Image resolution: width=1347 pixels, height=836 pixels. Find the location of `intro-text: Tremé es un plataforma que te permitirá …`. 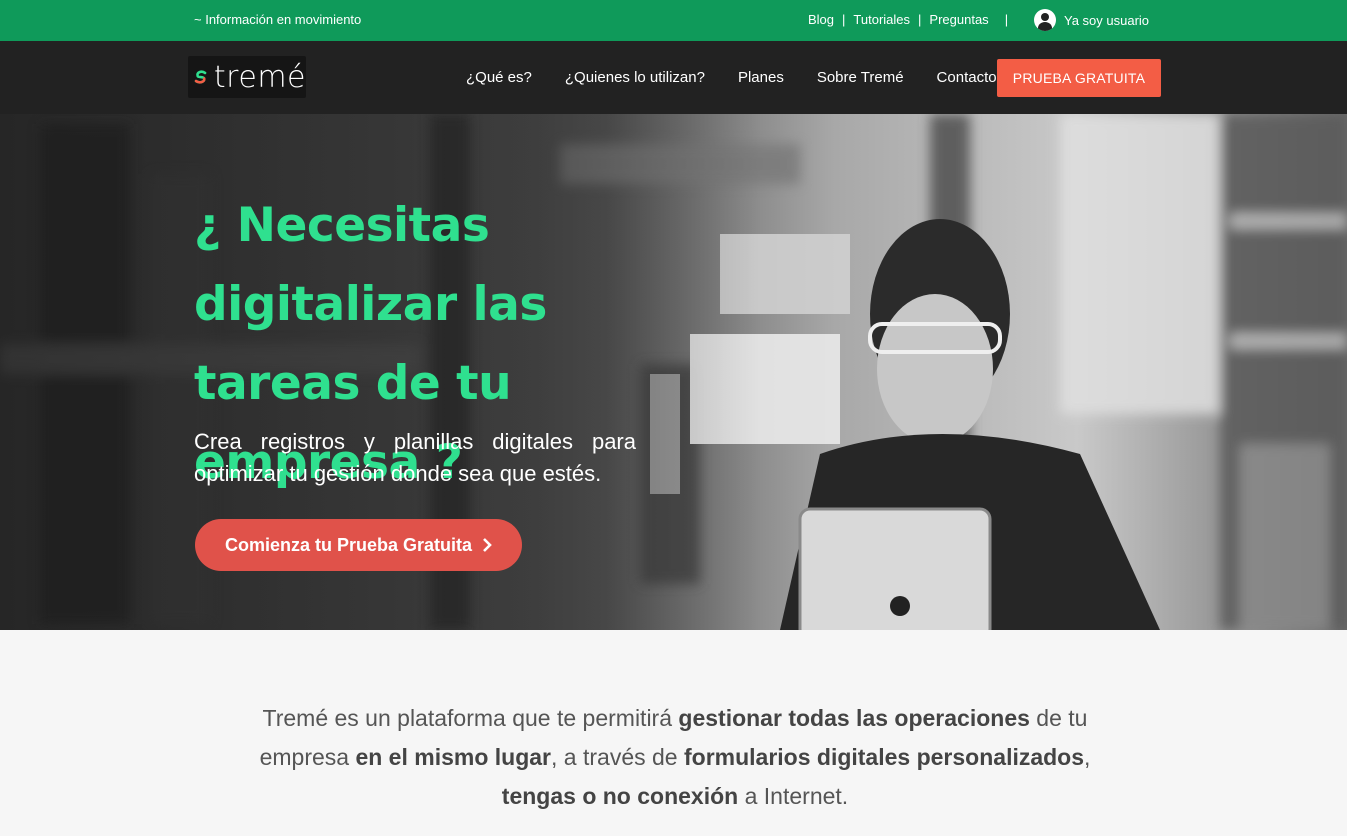

intro-text: Tremé es un plataforma que te permitirá … is located at coordinates (675, 757).